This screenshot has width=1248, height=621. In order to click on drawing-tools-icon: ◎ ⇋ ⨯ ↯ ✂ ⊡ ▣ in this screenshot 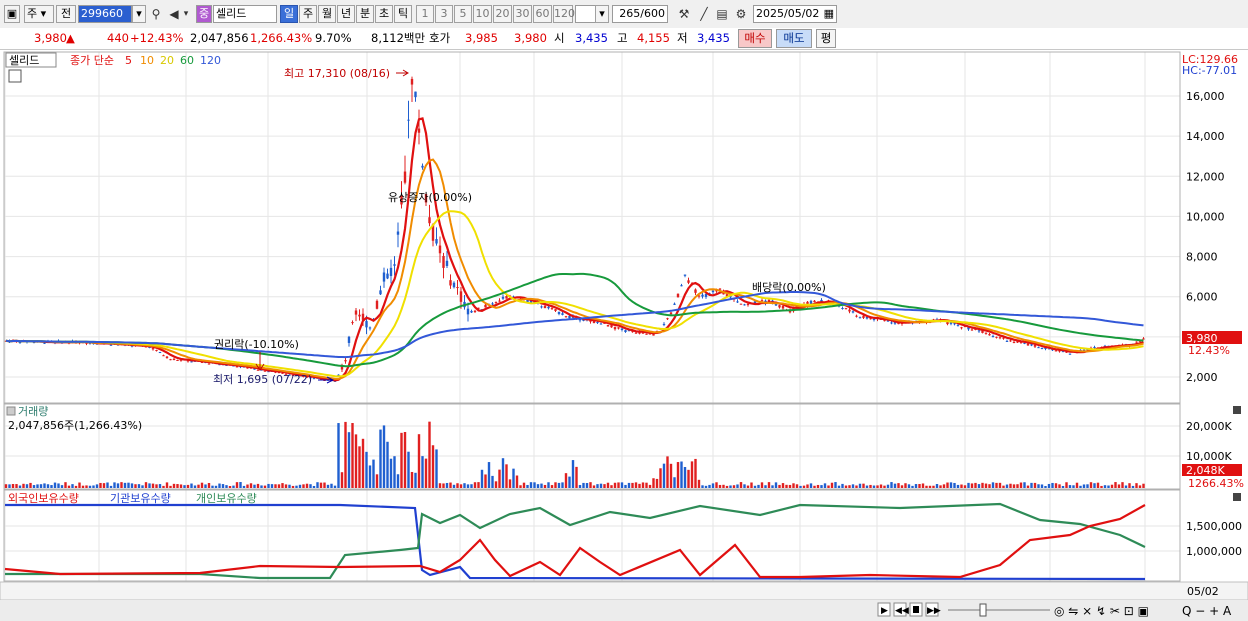, I will do `click(1101, 611)`.